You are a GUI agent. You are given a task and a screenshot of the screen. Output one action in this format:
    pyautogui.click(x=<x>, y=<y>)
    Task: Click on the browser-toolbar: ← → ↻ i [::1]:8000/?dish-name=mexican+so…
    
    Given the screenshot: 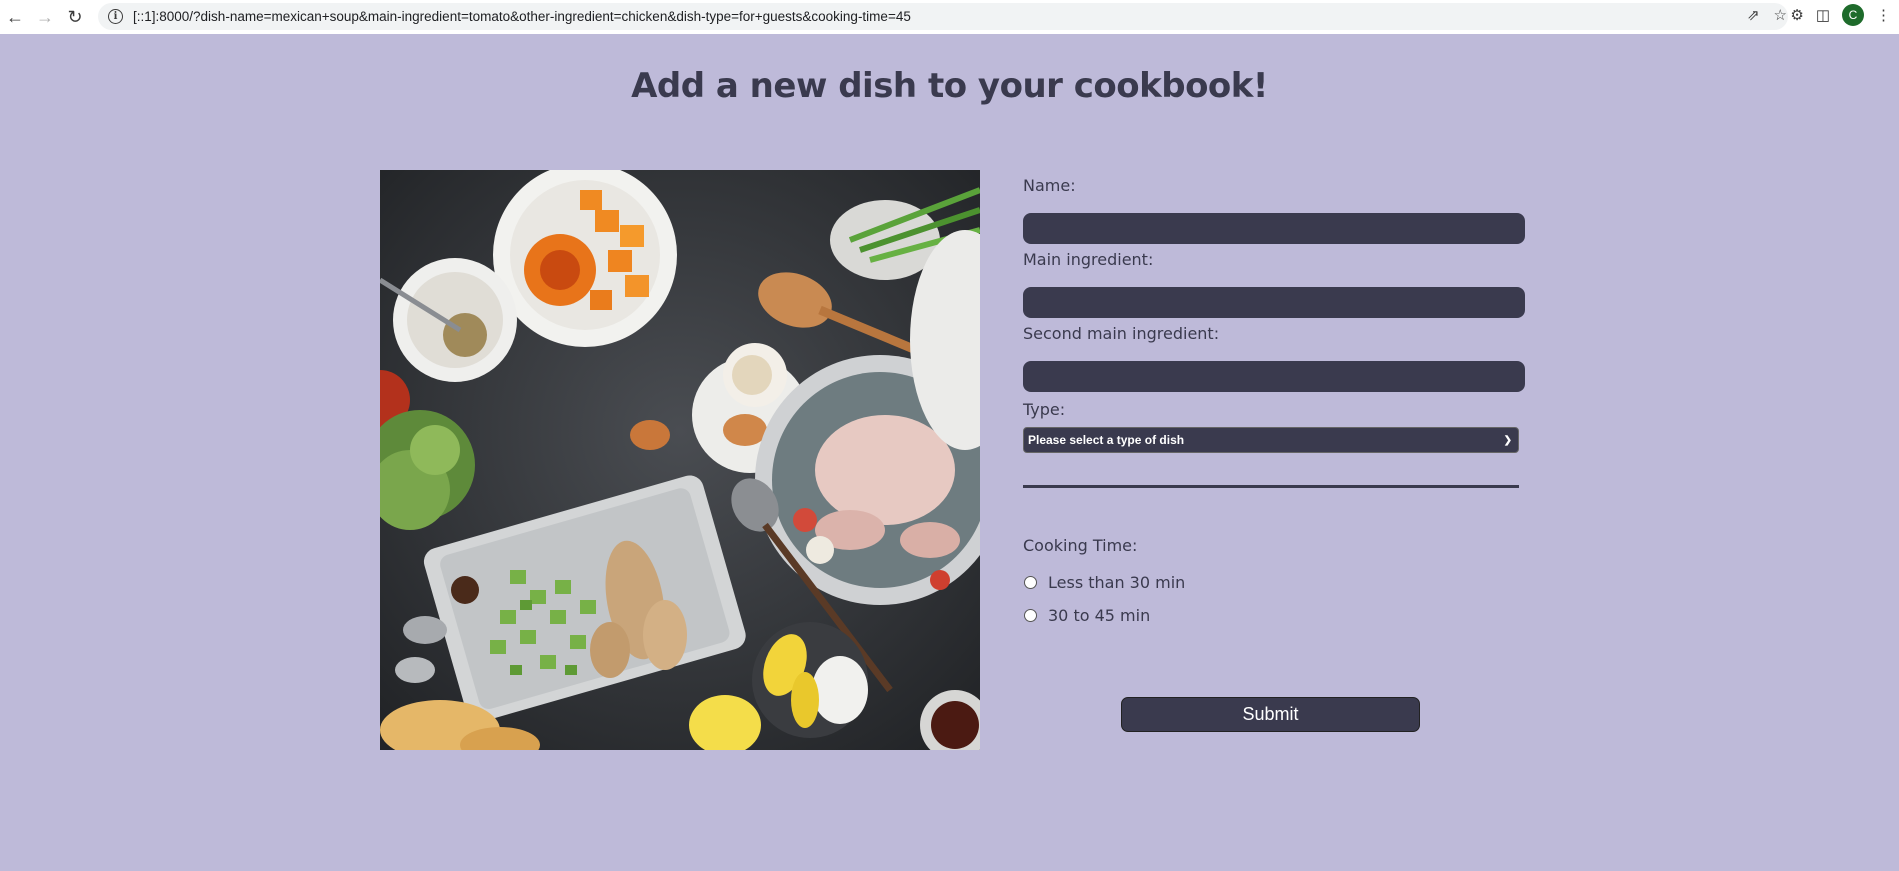 What is the action you would take?
    pyautogui.click(x=949, y=17)
    